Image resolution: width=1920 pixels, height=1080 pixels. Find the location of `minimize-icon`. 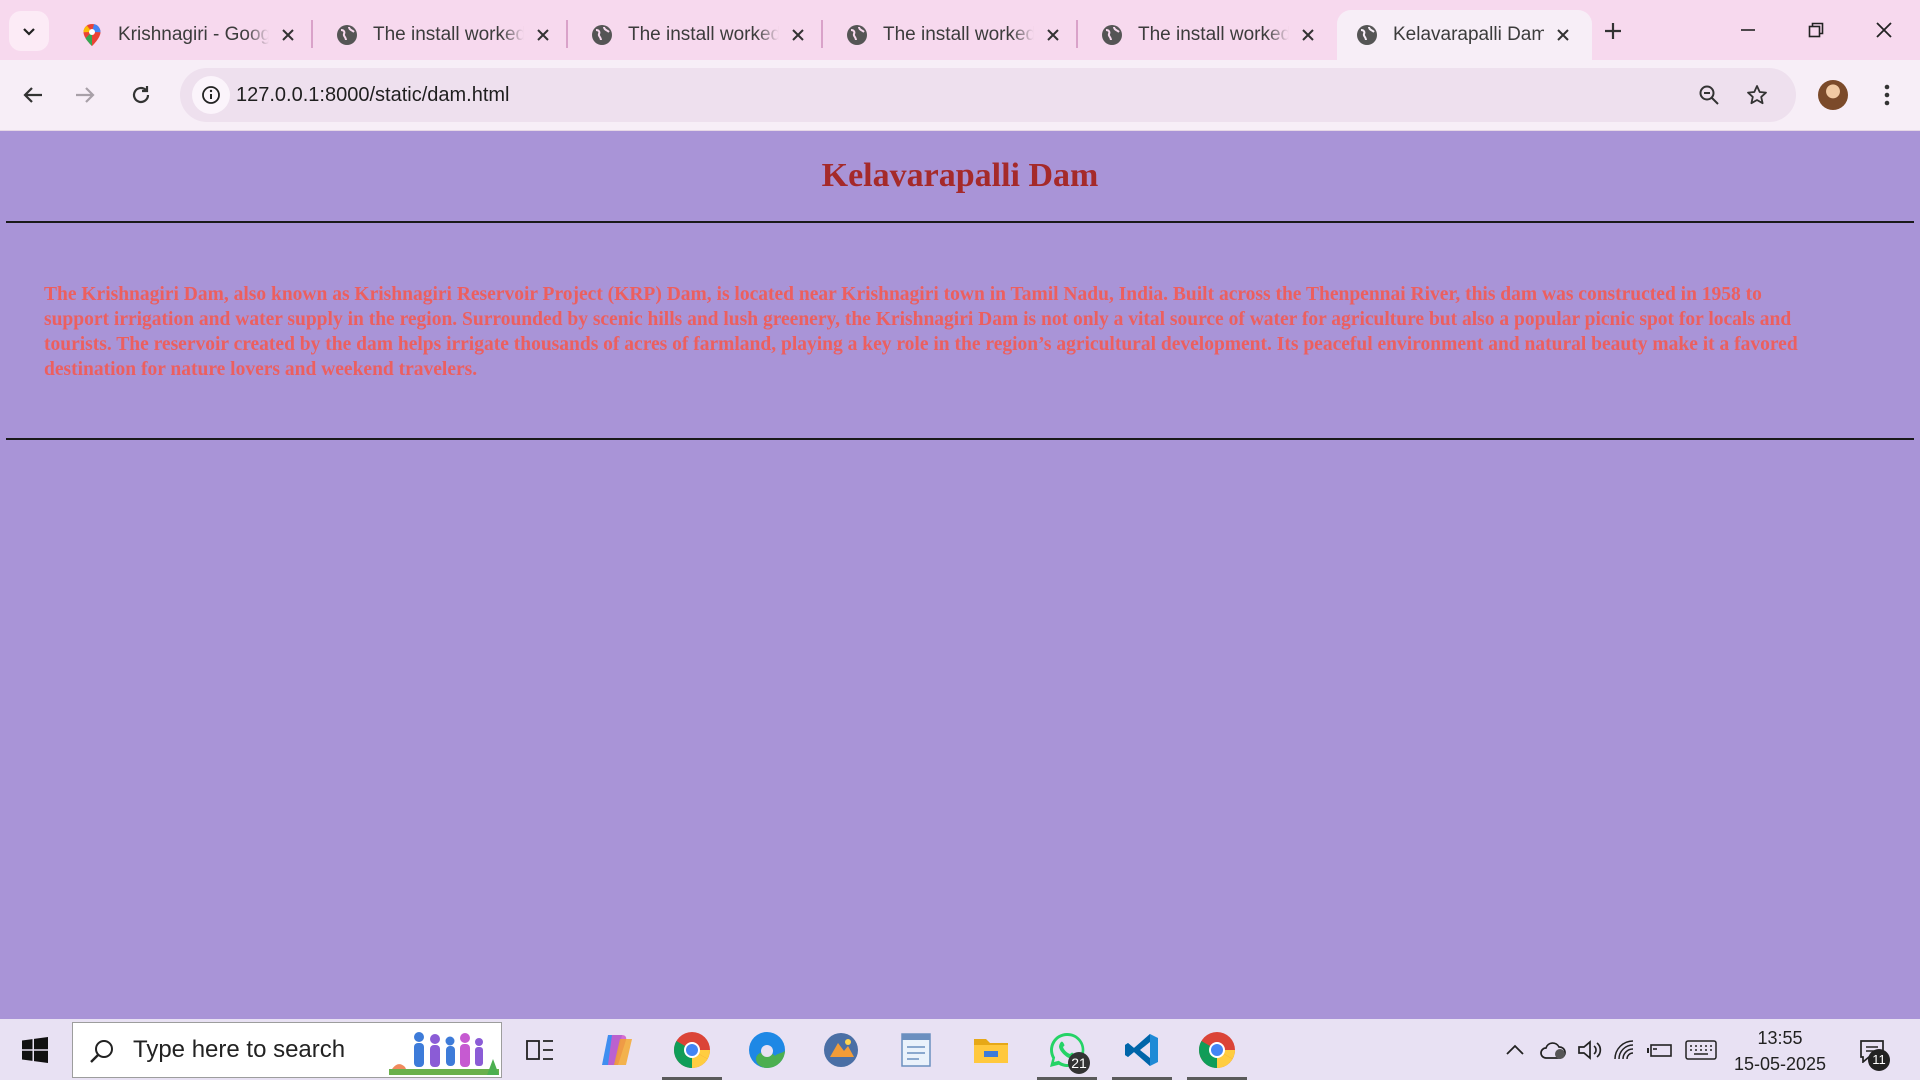

minimize-icon is located at coordinates (1748, 30).